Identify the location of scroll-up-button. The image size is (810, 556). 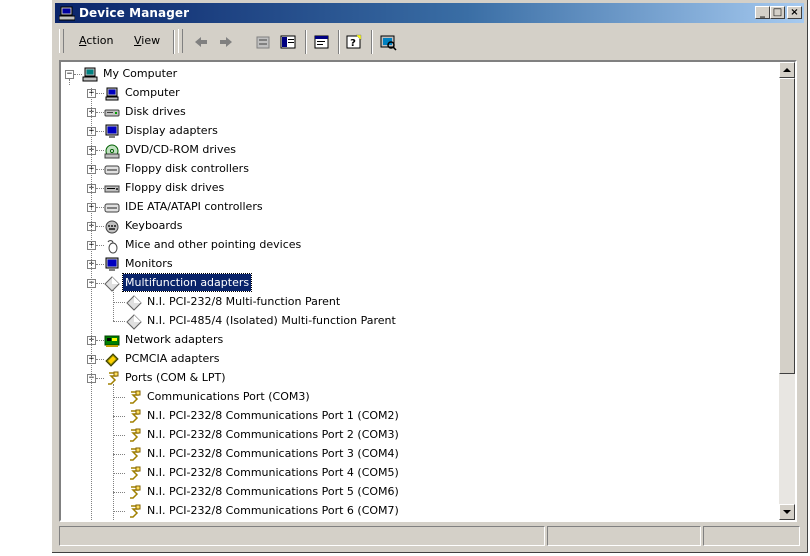
(787, 70).